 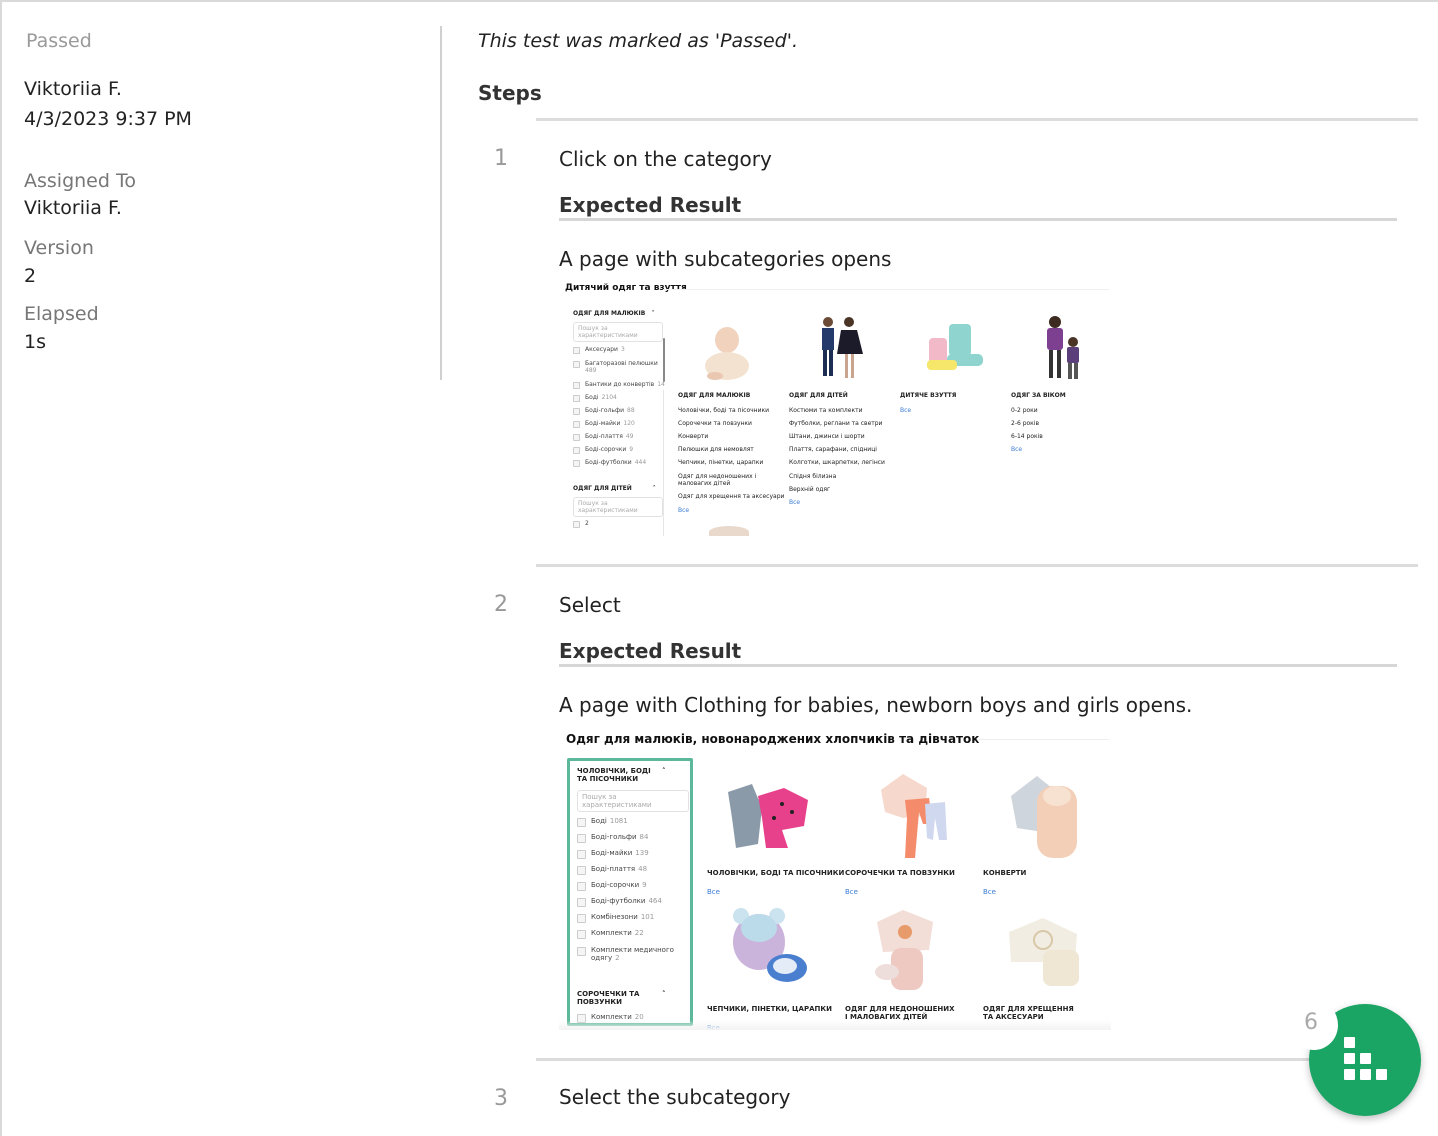 What do you see at coordinates (725, 259) in the screenshot?
I see `expected-result-text: A page with subcategories opens` at bounding box center [725, 259].